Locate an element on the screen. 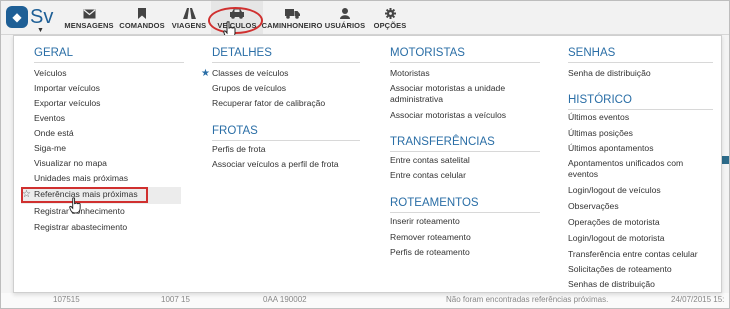 The width and height of the screenshot is (730, 309). menu-item-onde-esta: Onde está is located at coordinates (54, 133).